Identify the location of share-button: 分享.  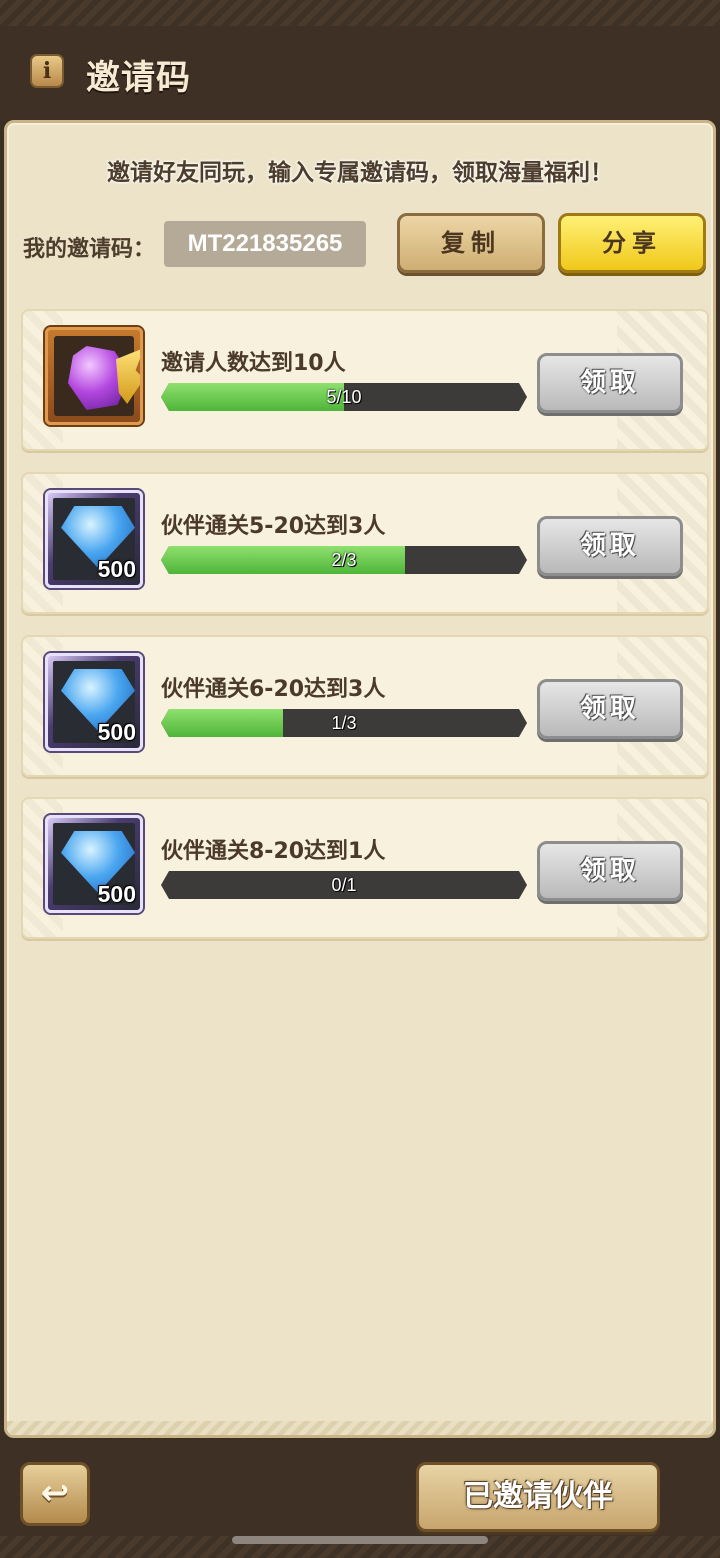
(632, 243).